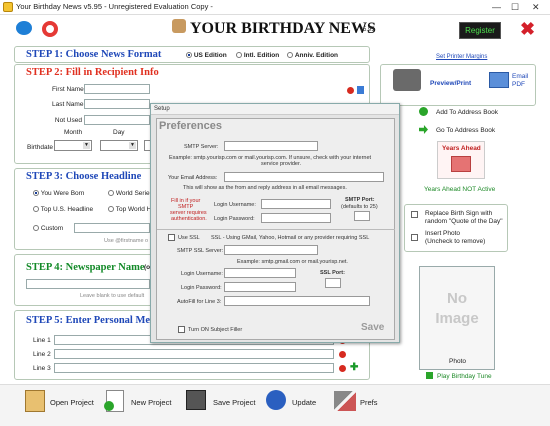  Describe the element at coordinates (86, 145) in the screenshot. I see `chevron-down-icon: ▼` at that location.